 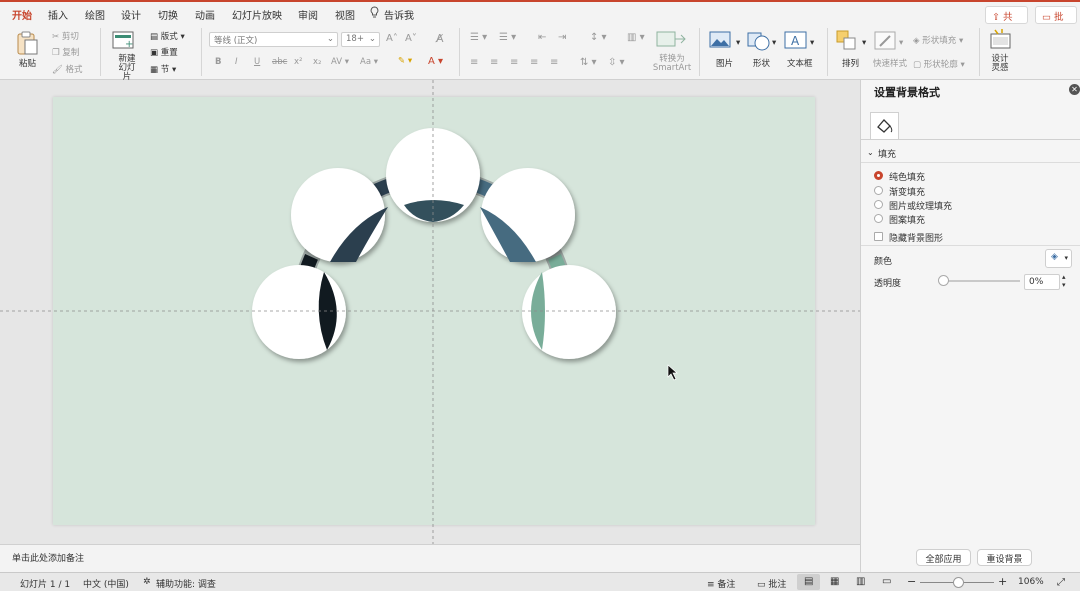 I want to click on paint-bucket-icon, so click(x=885, y=126).